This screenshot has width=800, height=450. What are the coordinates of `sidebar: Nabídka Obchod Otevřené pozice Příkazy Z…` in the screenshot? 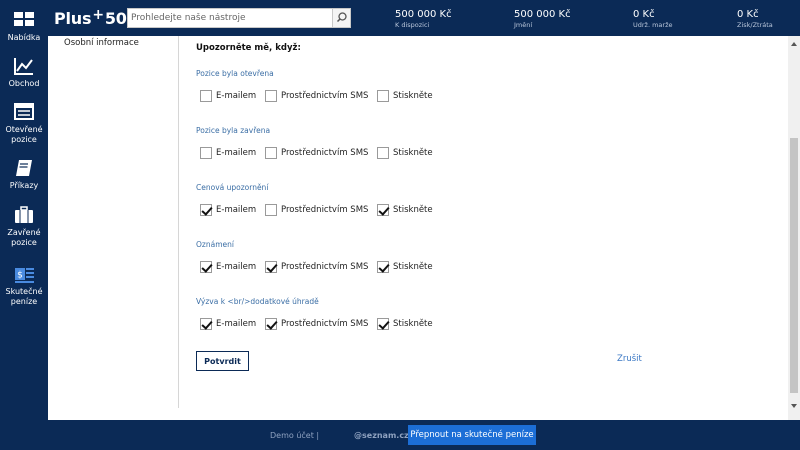 It's located at (24, 225).